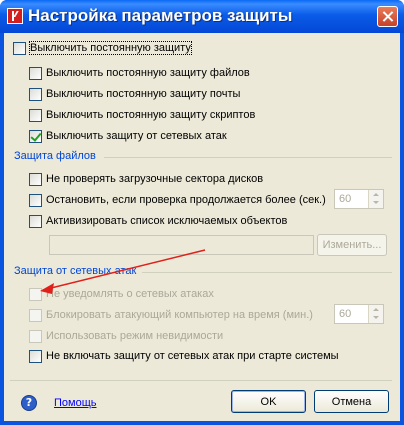 Image resolution: width=404 pixels, height=425 pixels. I want to click on checkbox-disable-files, so click(35, 73).